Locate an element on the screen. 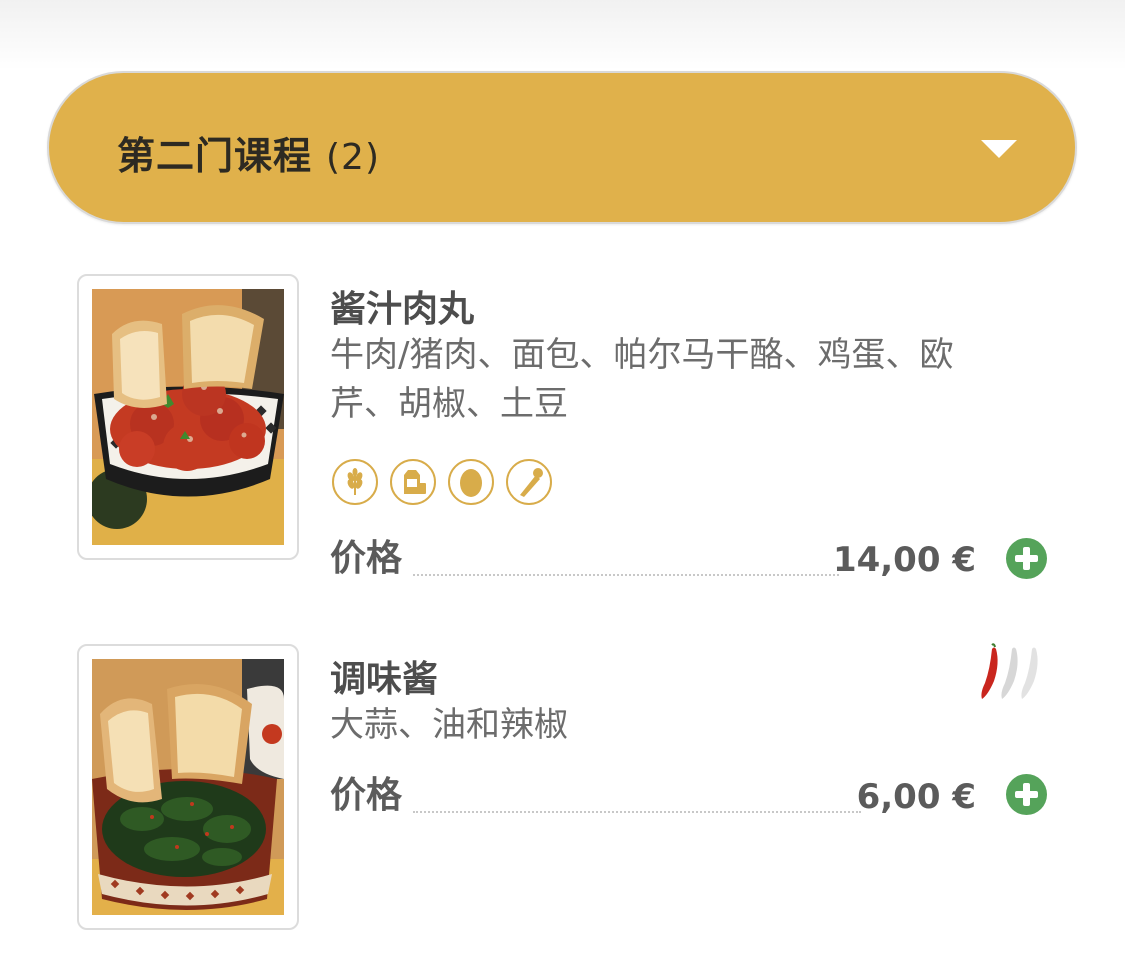  item-image-greens is located at coordinates (188, 787).